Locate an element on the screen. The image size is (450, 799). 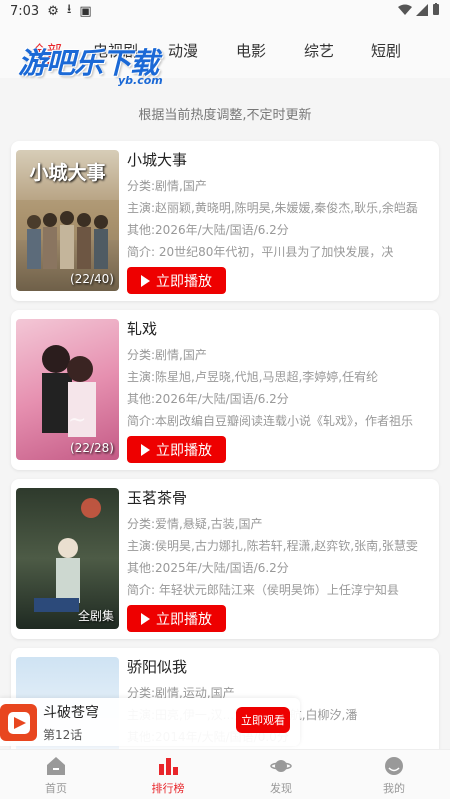
show-title: 轧戏 is located at coordinates (280, 331).